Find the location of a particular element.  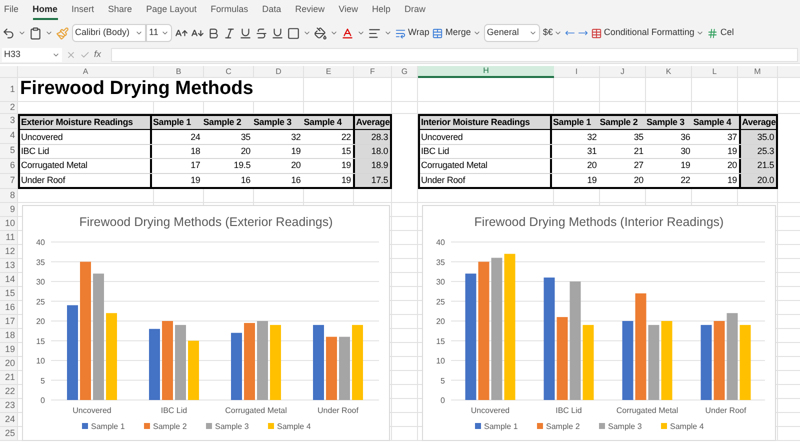

row-header: 12 is located at coordinates (9, 252).